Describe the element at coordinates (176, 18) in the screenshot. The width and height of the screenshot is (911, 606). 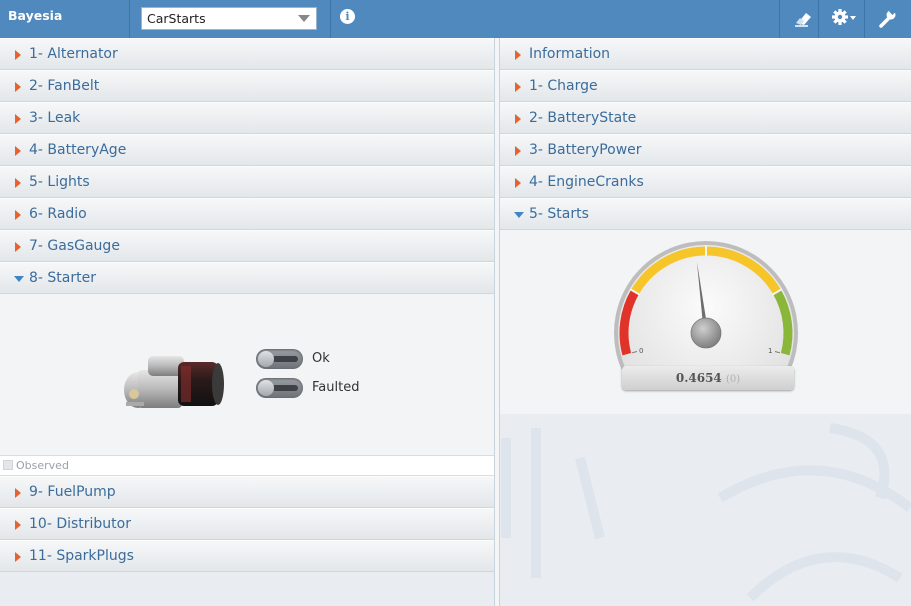
I see `model-select-value: CarStarts` at that location.